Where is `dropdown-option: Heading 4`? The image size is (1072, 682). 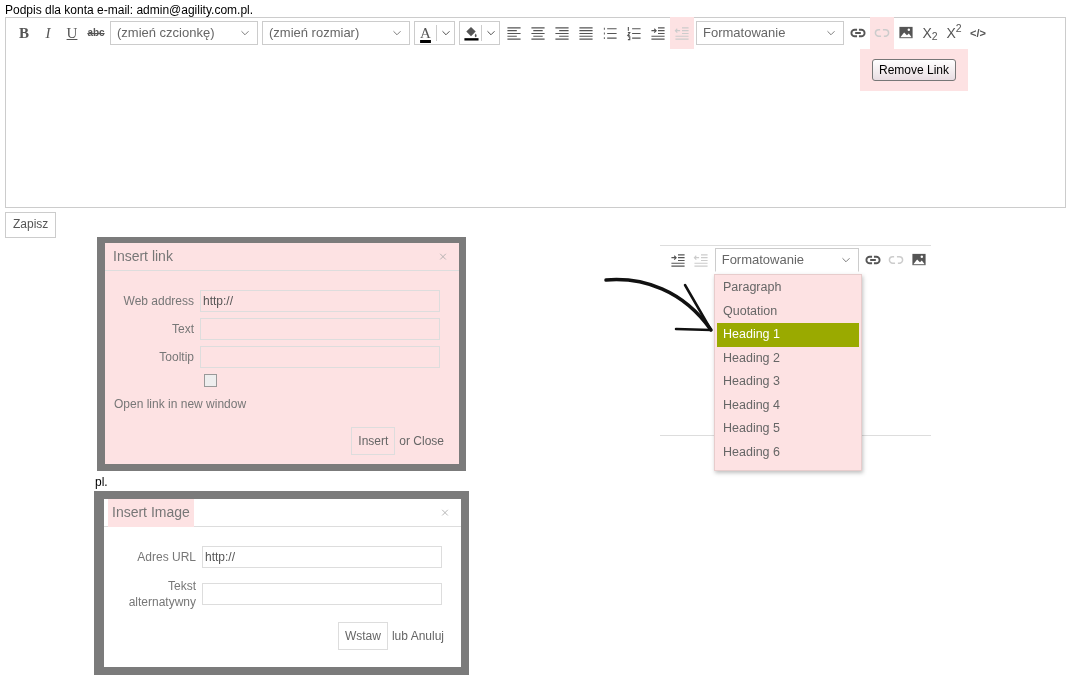 dropdown-option: Heading 4 is located at coordinates (788, 405).